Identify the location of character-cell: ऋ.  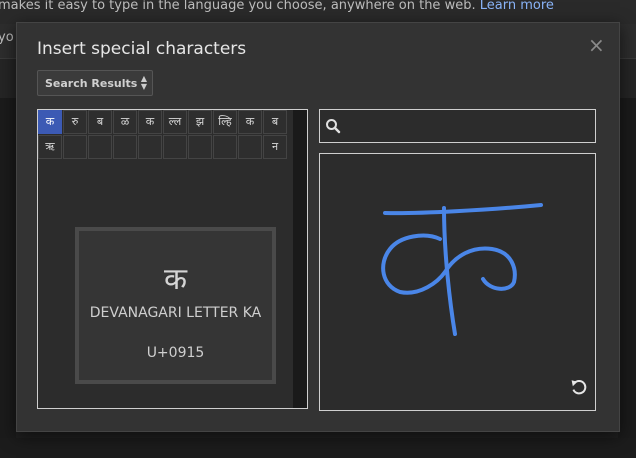
(50, 147).